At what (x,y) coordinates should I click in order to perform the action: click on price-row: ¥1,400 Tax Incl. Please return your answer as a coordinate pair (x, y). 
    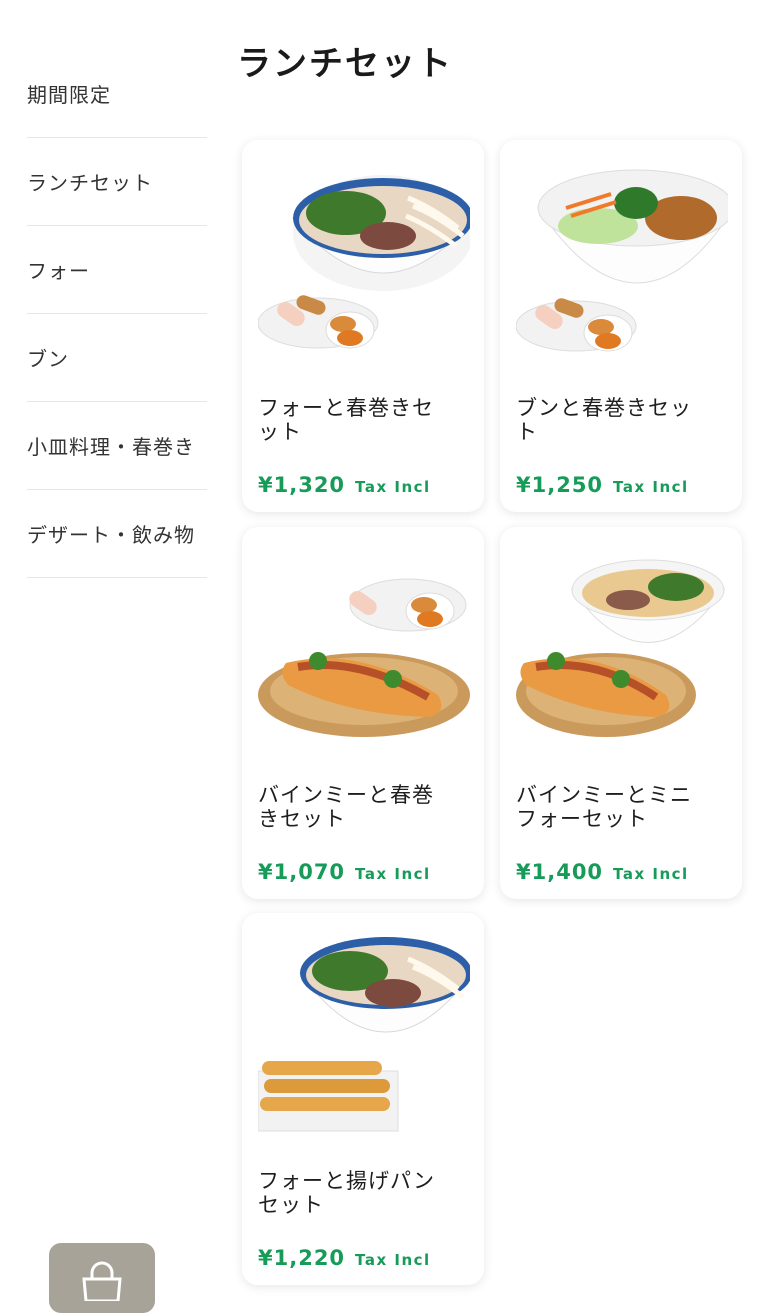
    Looking at the image, I should click on (602, 872).